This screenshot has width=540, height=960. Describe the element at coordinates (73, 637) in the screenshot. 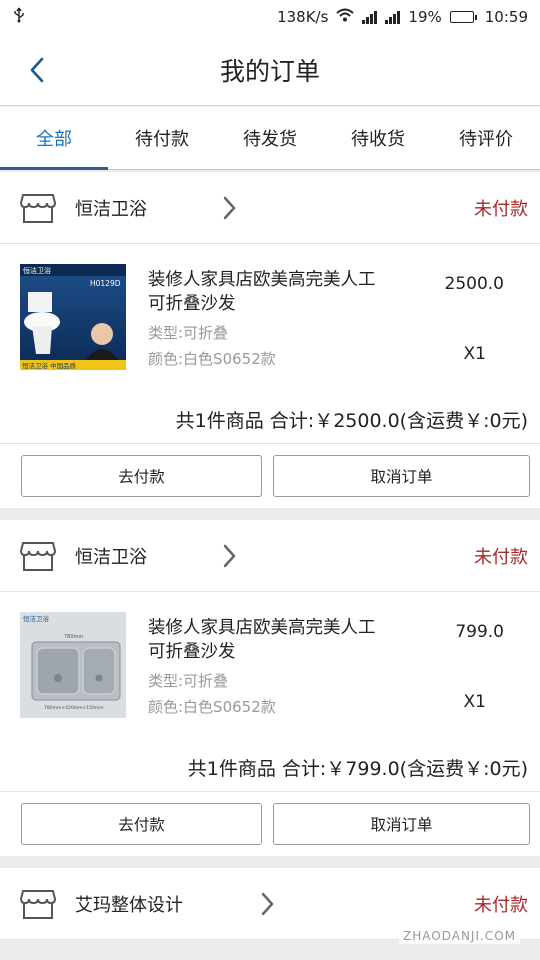

I see `dim-top-text: 780mm` at that location.